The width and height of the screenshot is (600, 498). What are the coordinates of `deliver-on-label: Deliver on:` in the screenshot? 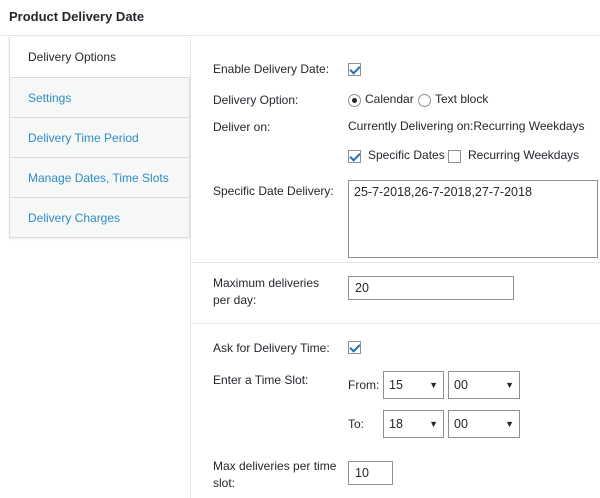 It's located at (242, 127).